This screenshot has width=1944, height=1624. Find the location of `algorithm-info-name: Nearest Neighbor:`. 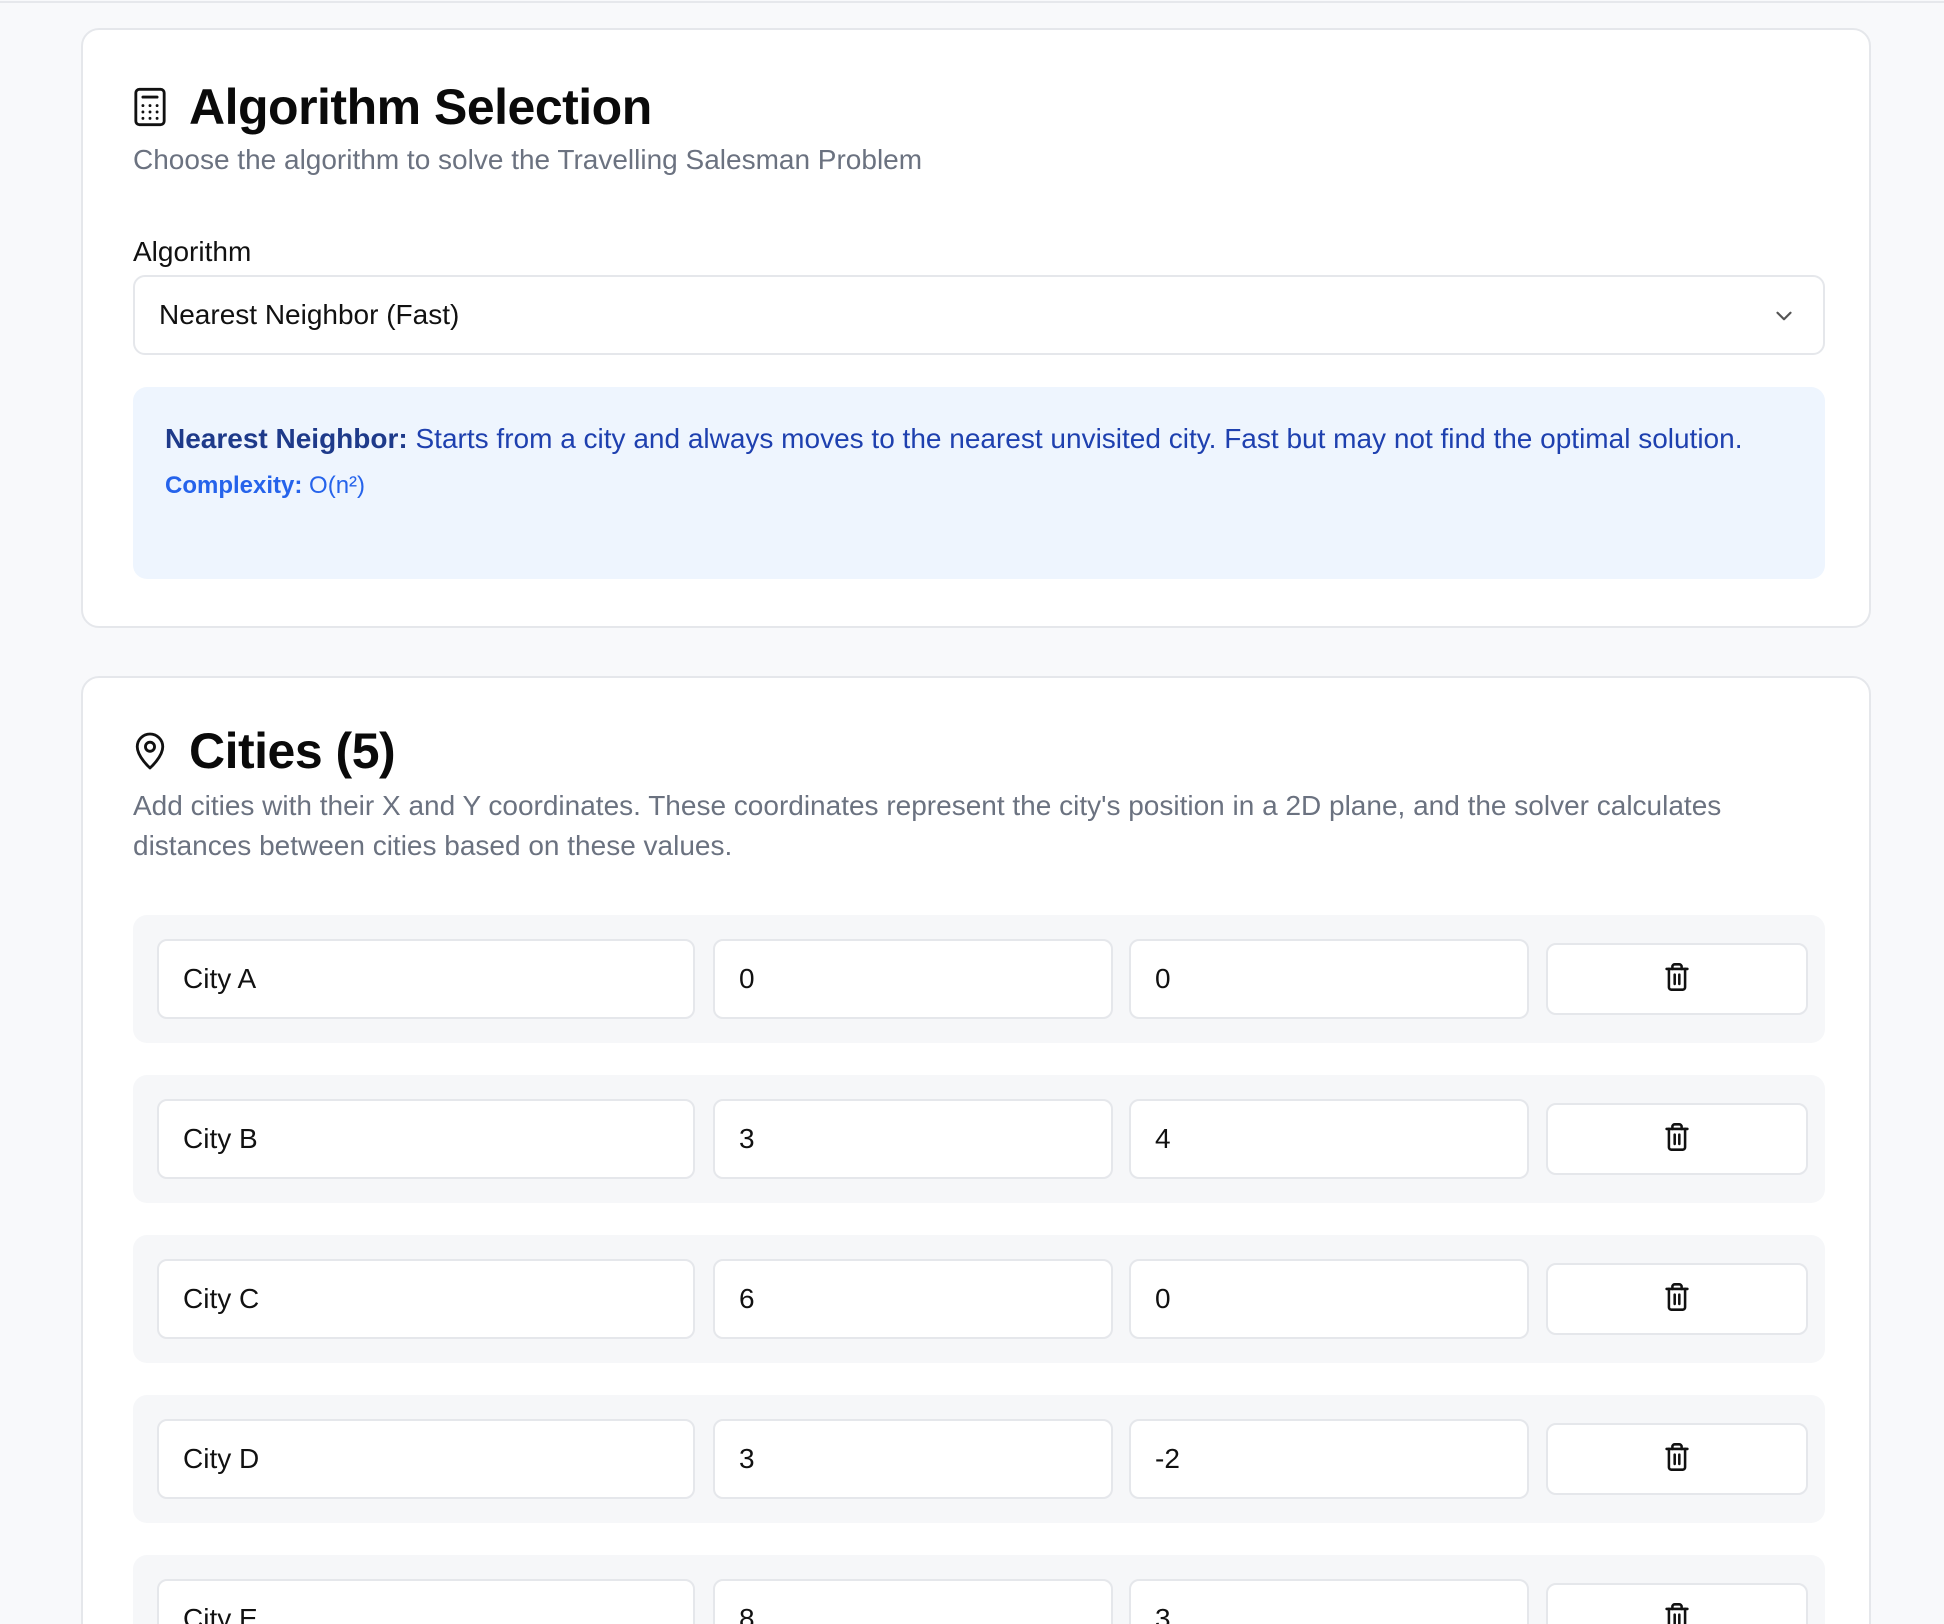

algorithm-info-name: Nearest Neighbor: is located at coordinates (286, 438).